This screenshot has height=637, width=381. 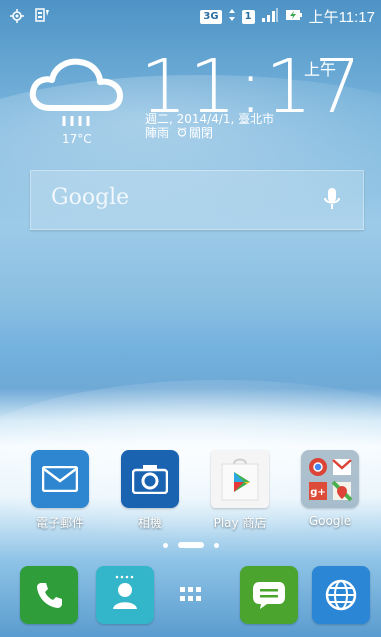 I want to click on page-indicator, so click(x=190, y=545).